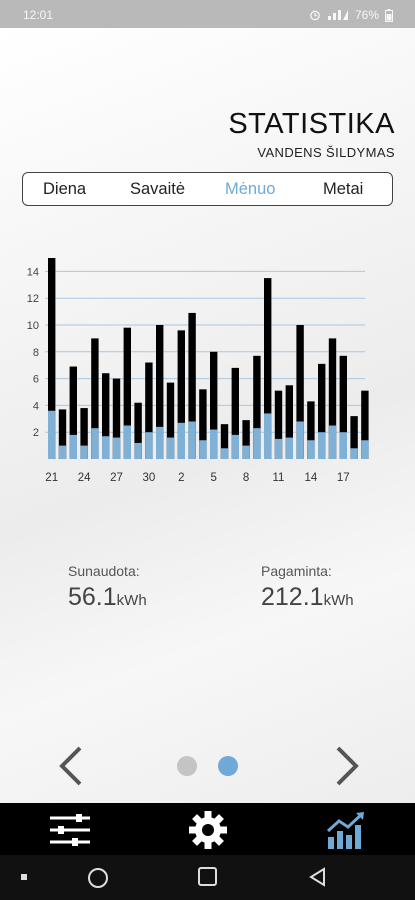  I want to click on gear-icon, so click(208, 830).